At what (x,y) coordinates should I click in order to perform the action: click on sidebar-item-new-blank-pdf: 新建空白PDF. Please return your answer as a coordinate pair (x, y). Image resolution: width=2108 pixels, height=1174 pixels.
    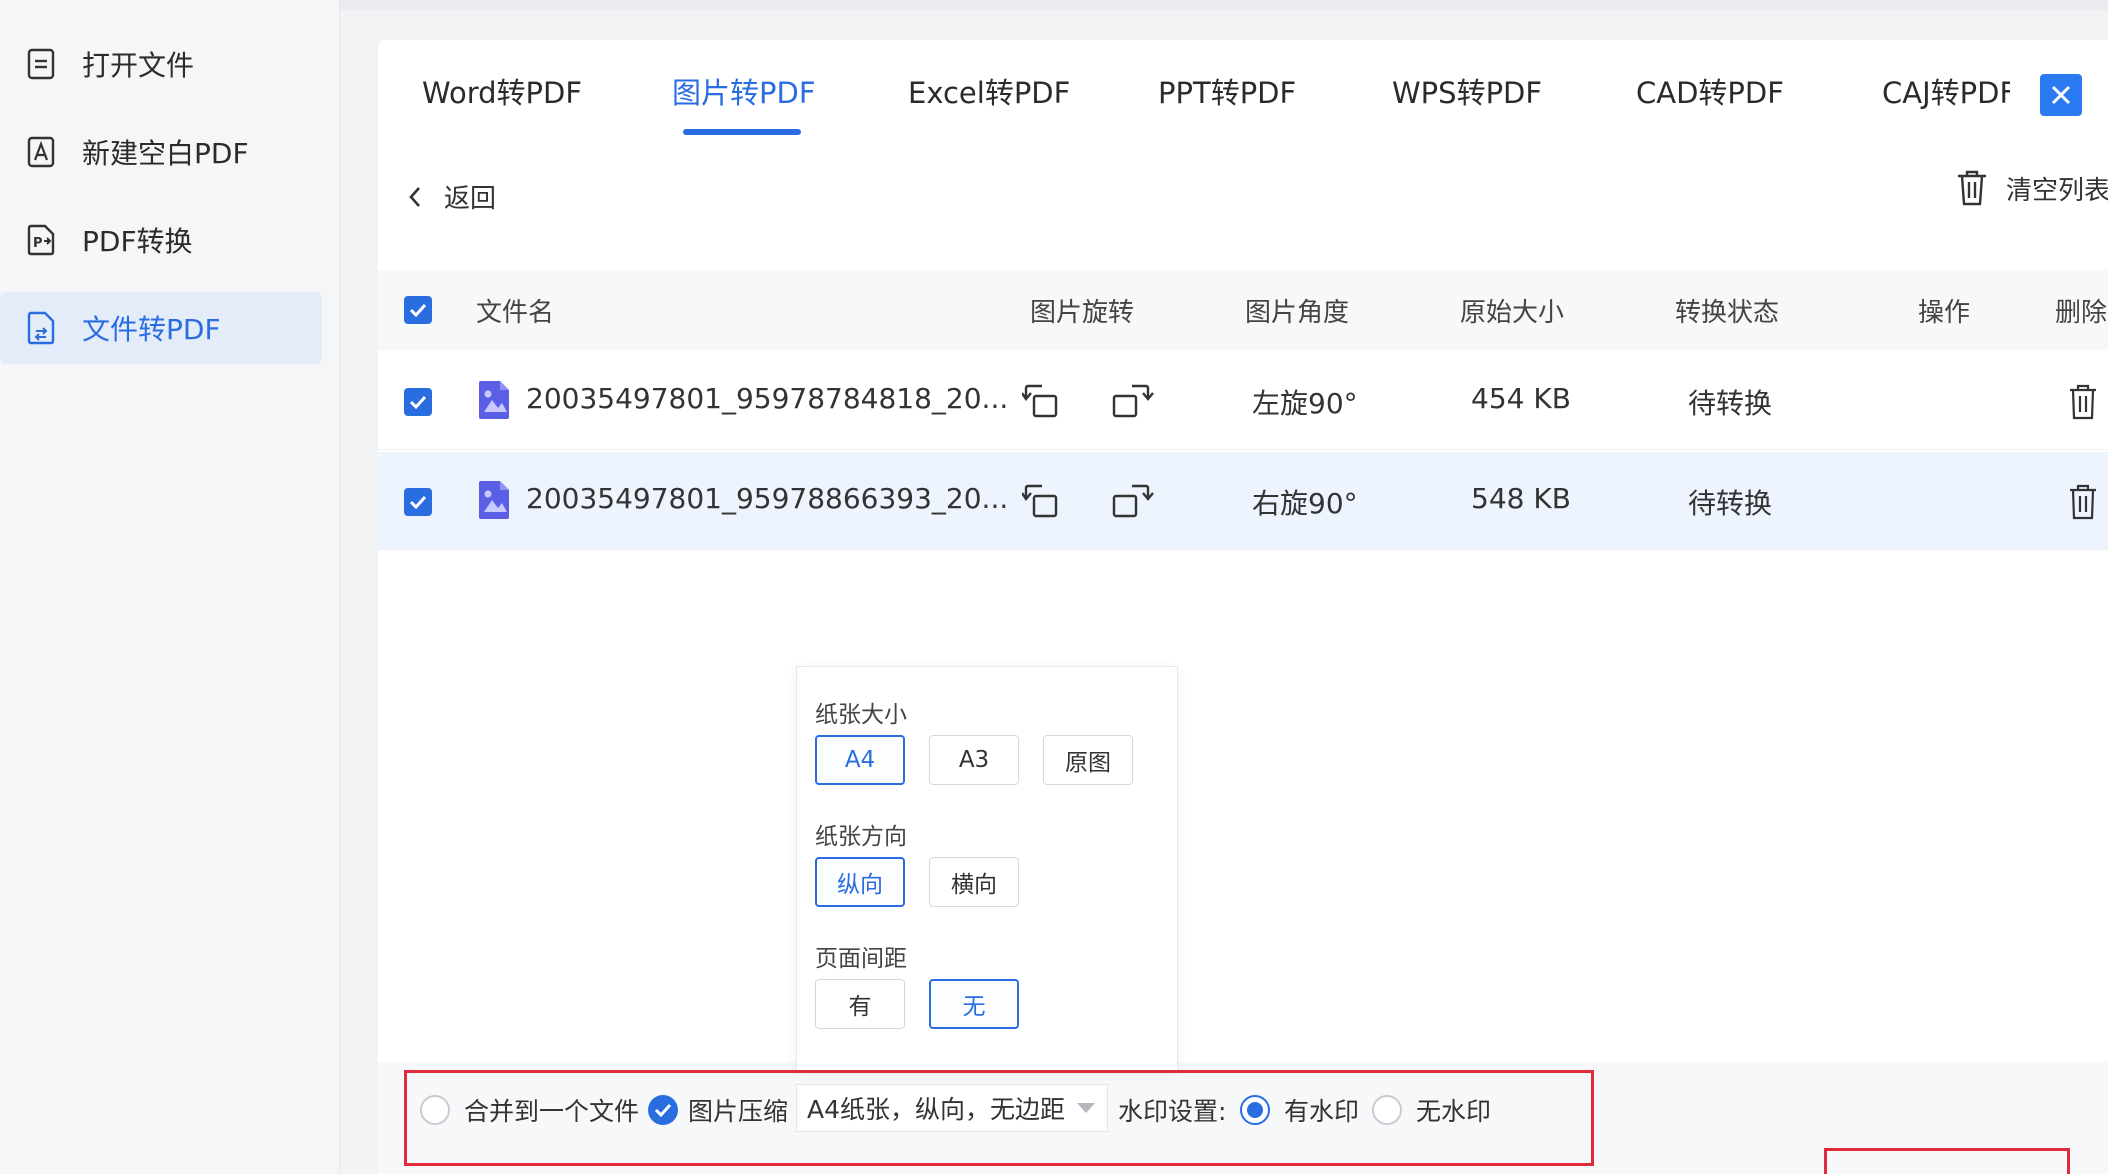
    Looking at the image, I should click on (161, 152).